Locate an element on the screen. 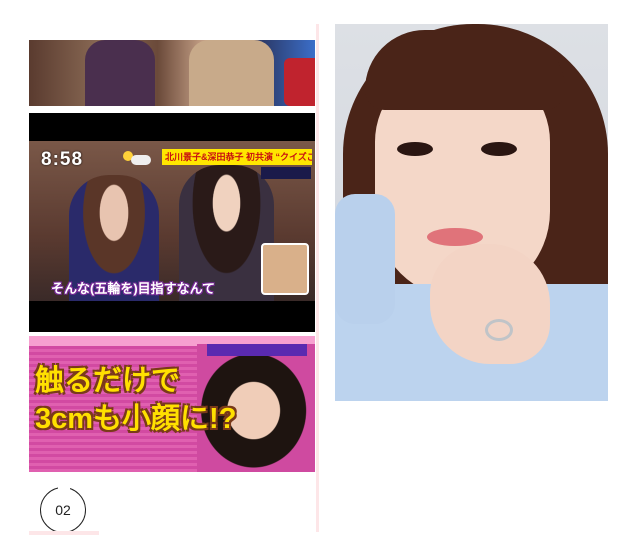 The height and width of the screenshot is (535, 624). page-number-badge: 02 is located at coordinates (63, 510).